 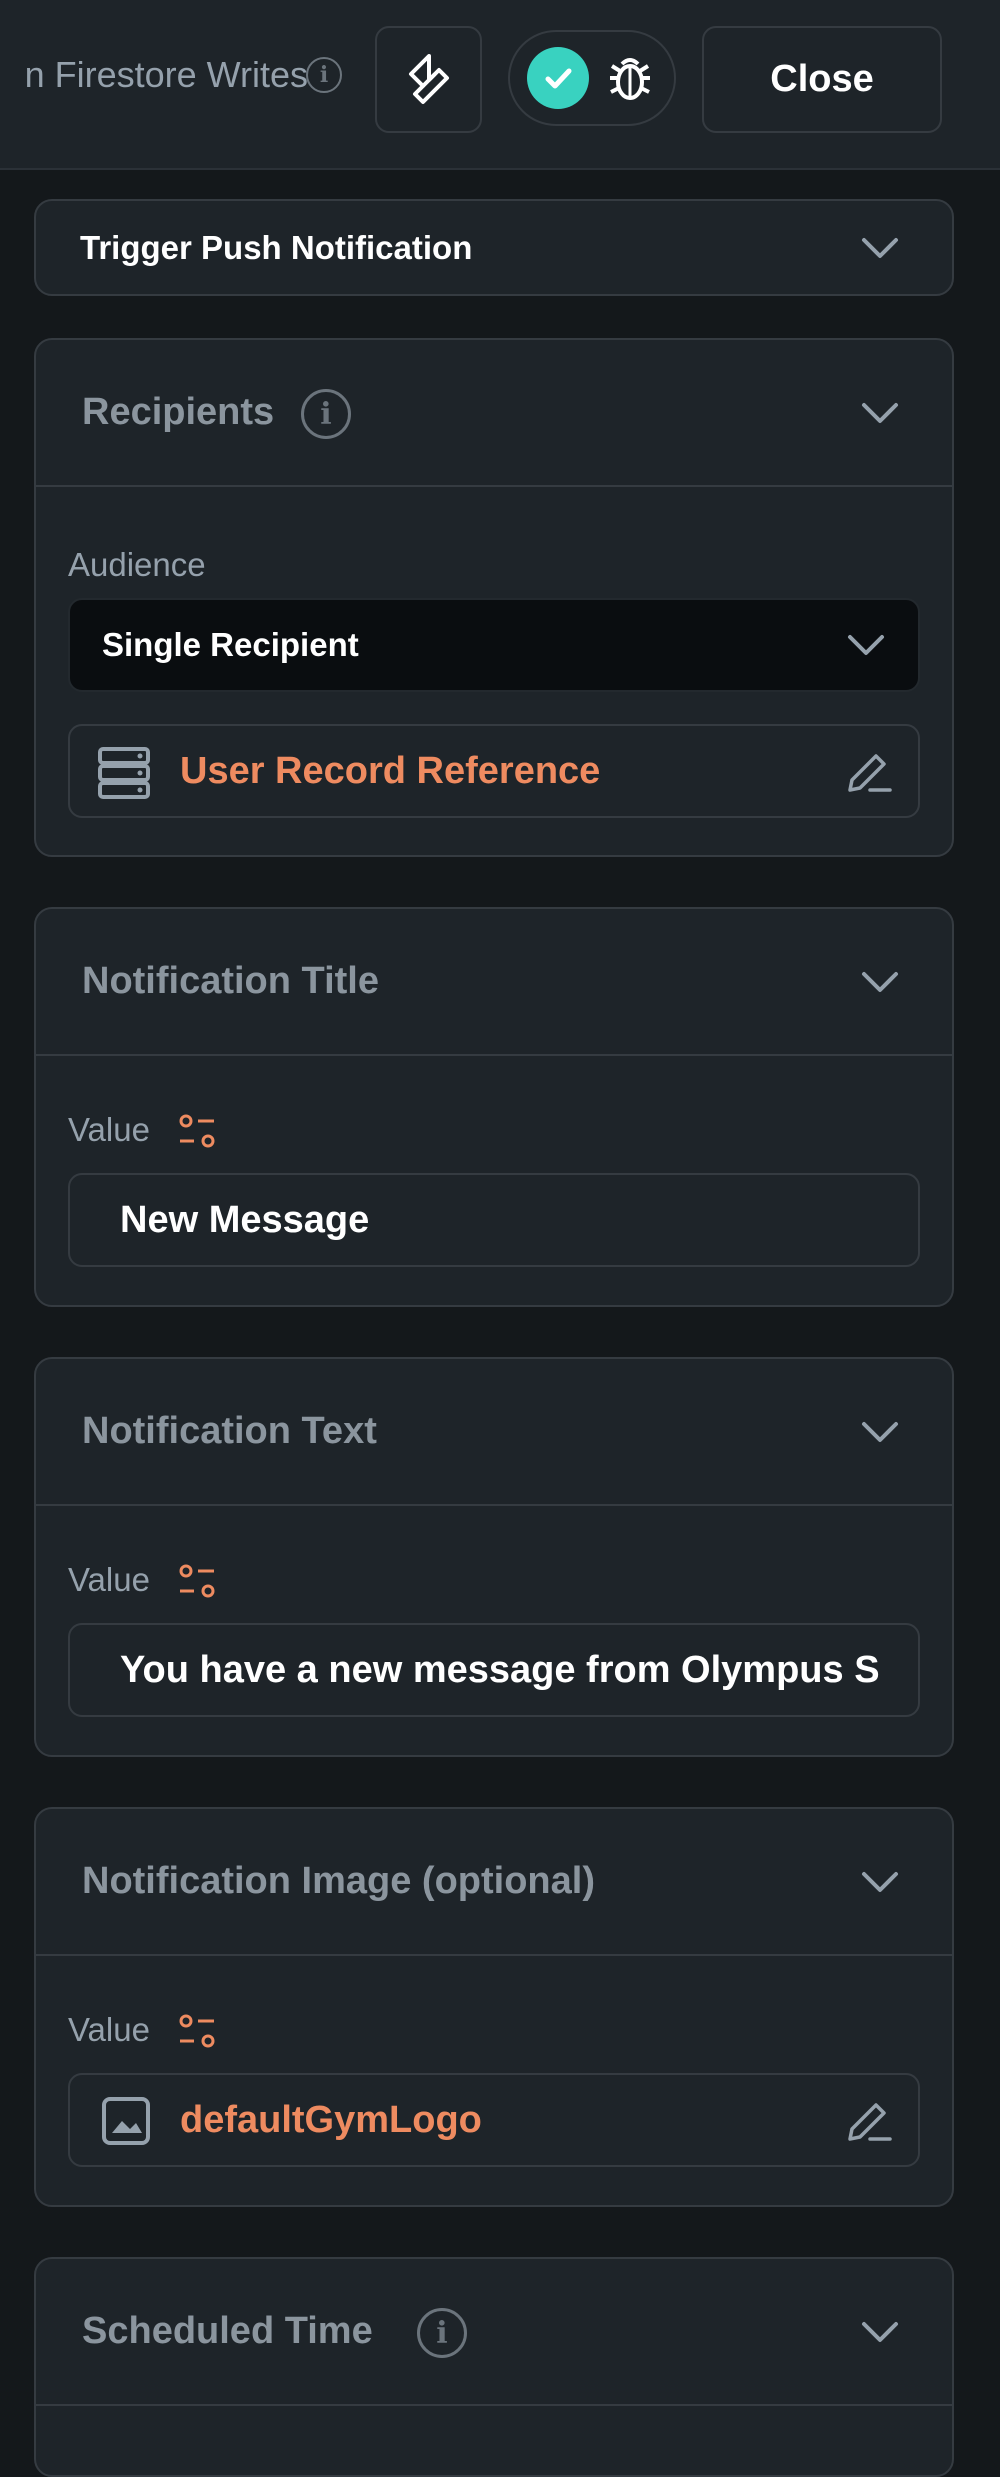 What do you see at coordinates (500, 85) in the screenshot?
I see `top-toolbar: n Firestore Writes i Close` at bounding box center [500, 85].